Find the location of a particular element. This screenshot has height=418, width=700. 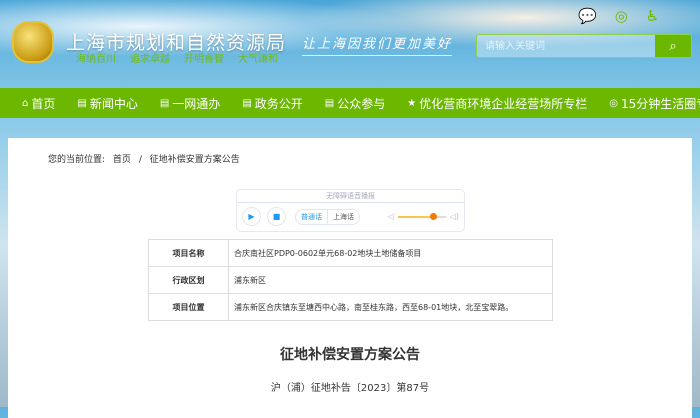

audio-player: 无障碍语音播报 ▶ ■ 普通话 上海话 ◁ ◁) is located at coordinates (350, 210).